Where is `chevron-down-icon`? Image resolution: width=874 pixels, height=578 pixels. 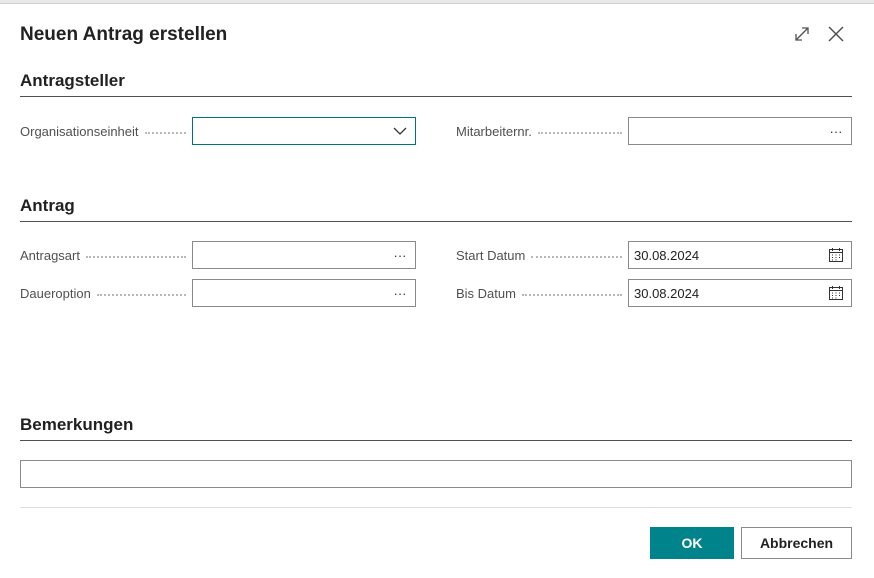 chevron-down-icon is located at coordinates (400, 131).